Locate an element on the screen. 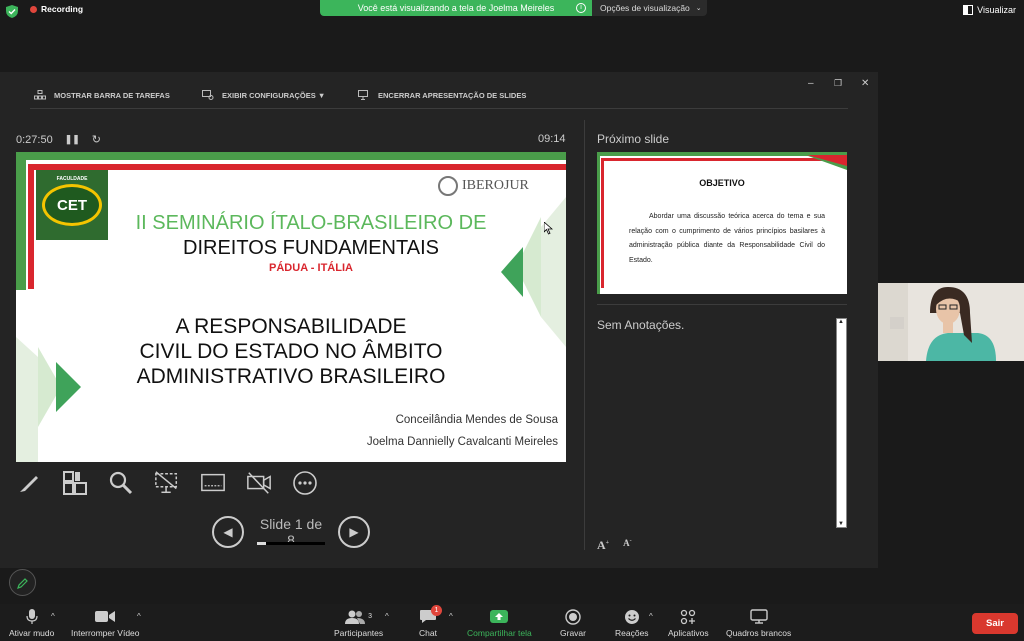 Image resolution: width=1024 pixels, height=641 pixels. pause-icon: ❚❚ is located at coordinates (72, 139).